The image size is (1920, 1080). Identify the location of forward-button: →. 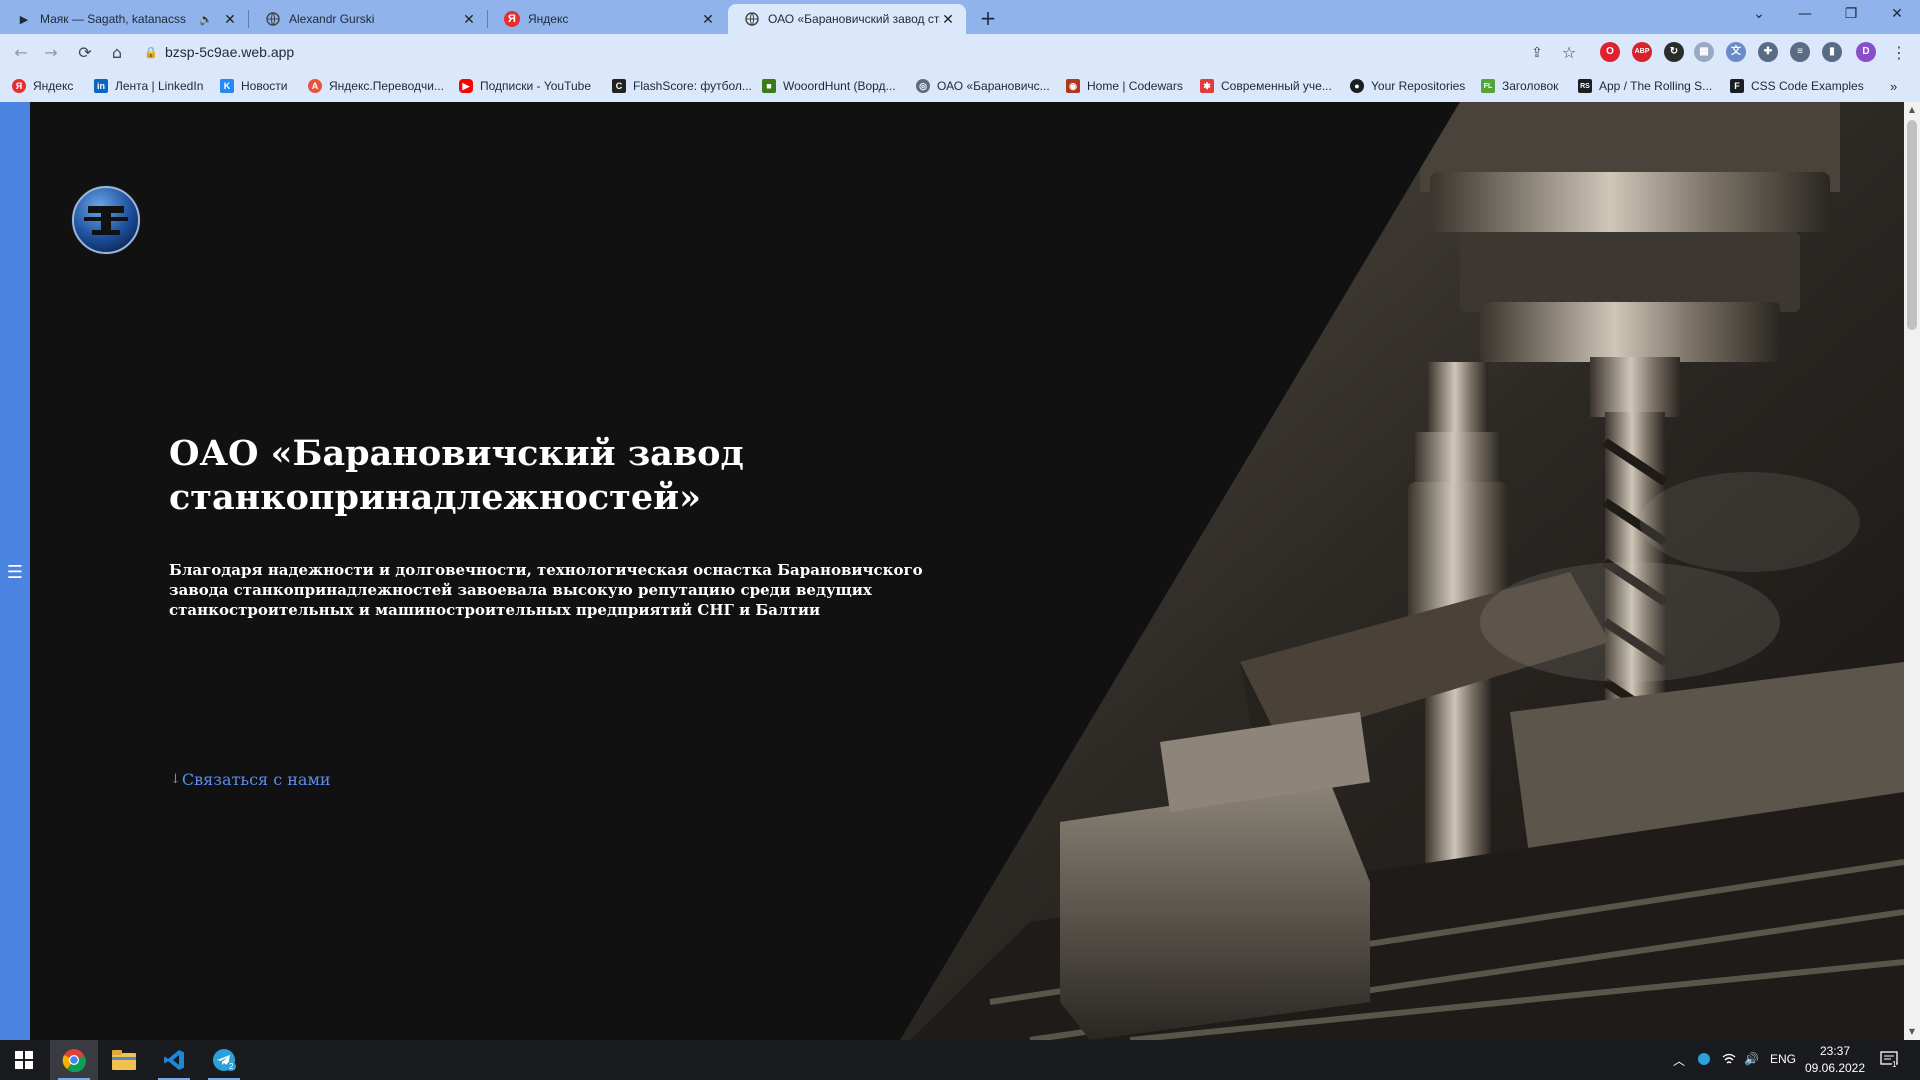
(51, 53).